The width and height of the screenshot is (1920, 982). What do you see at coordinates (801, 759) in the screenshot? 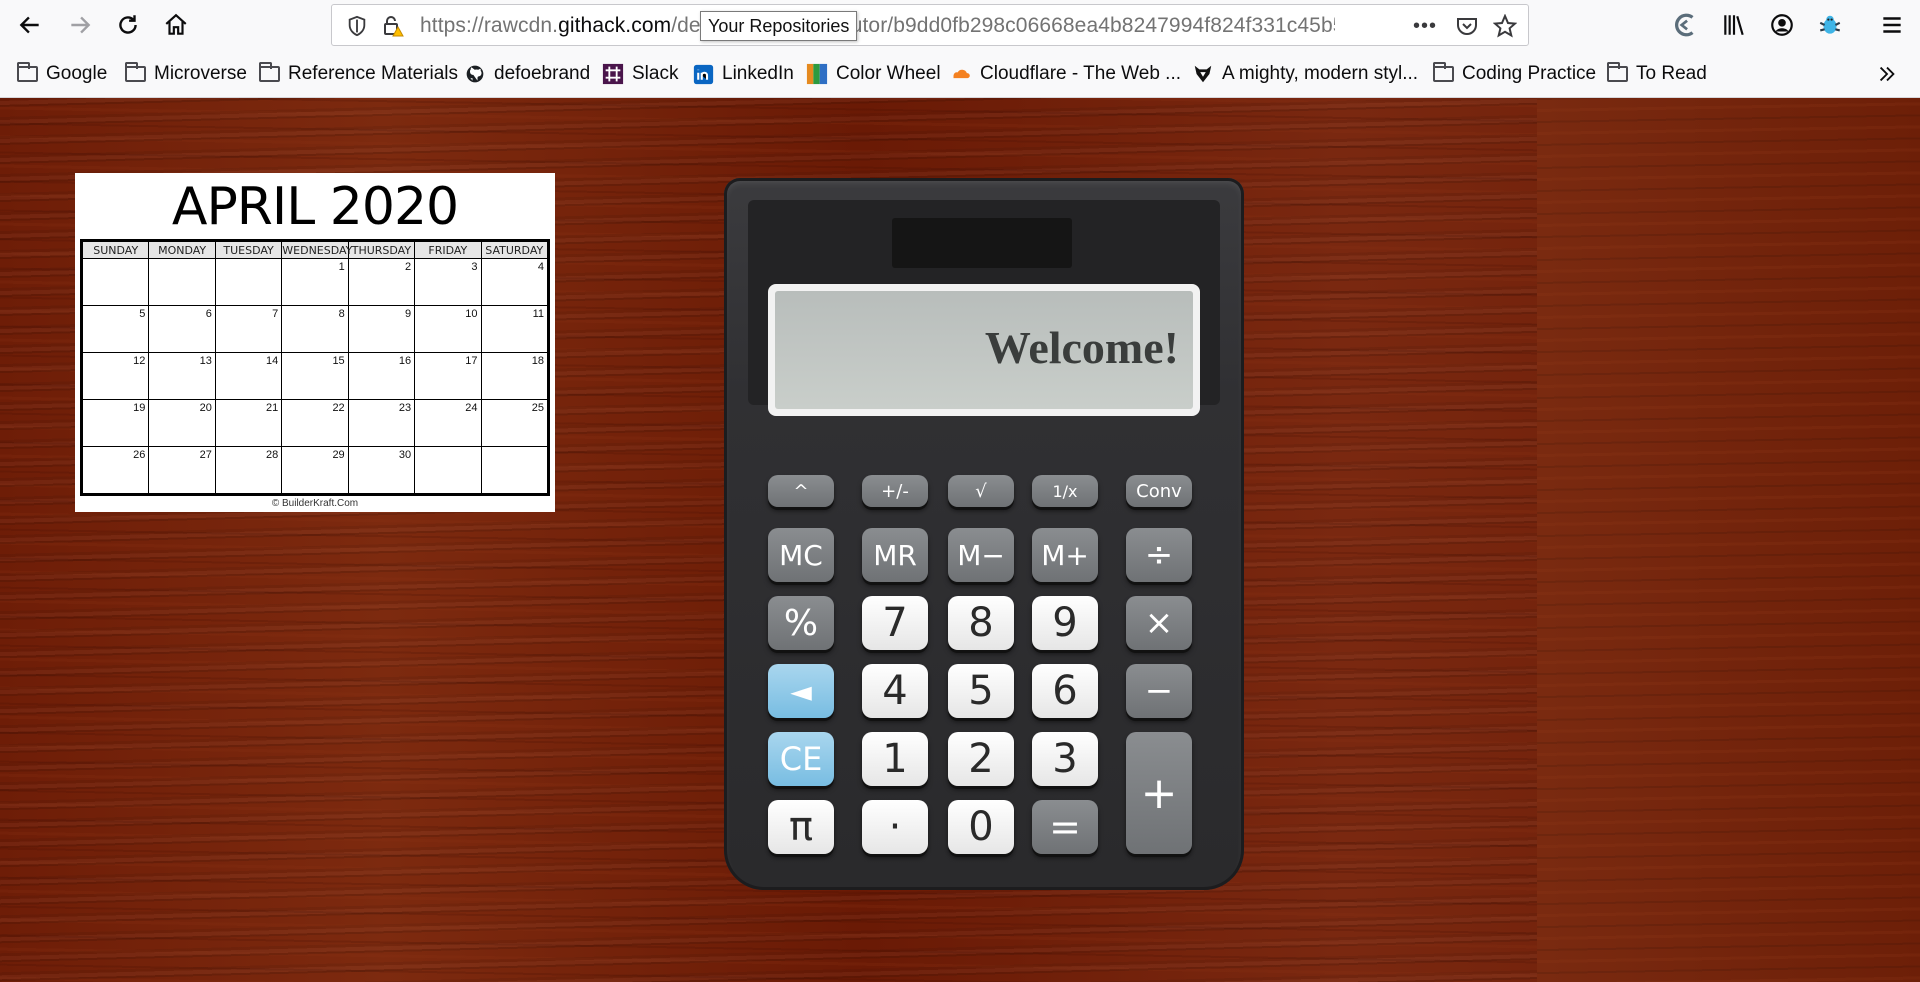
I see `clear-entry-key: CE` at bounding box center [801, 759].